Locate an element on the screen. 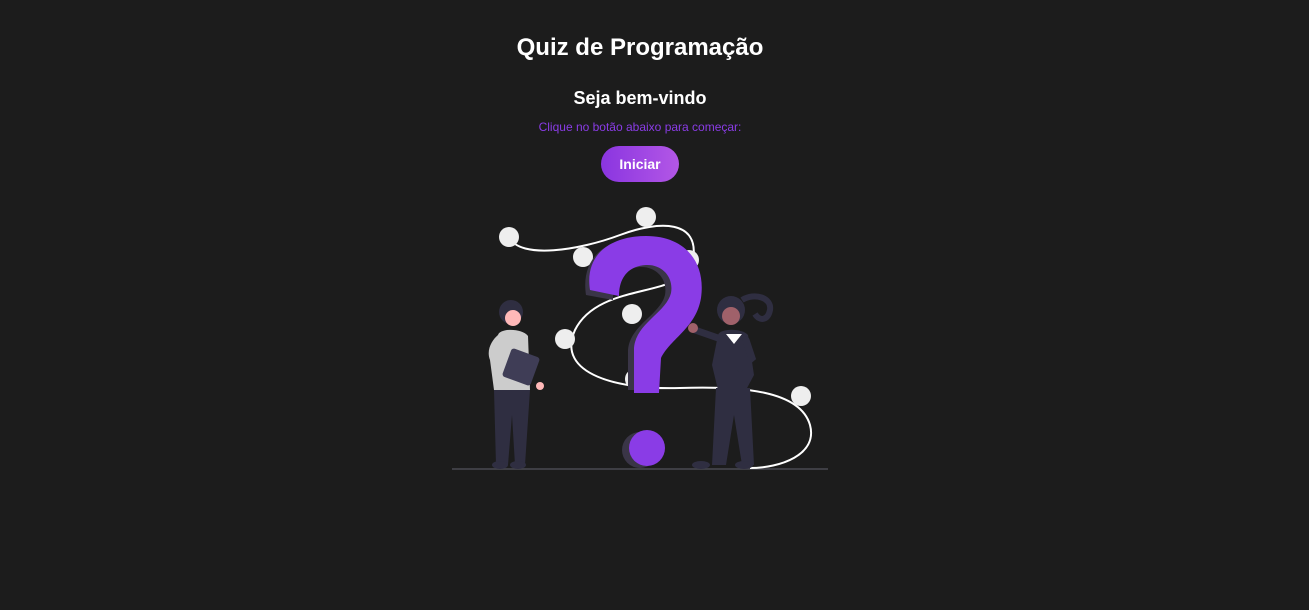 This screenshot has width=1309, height=610. welcome-heading: Seja bem-vindo is located at coordinates (640, 98).